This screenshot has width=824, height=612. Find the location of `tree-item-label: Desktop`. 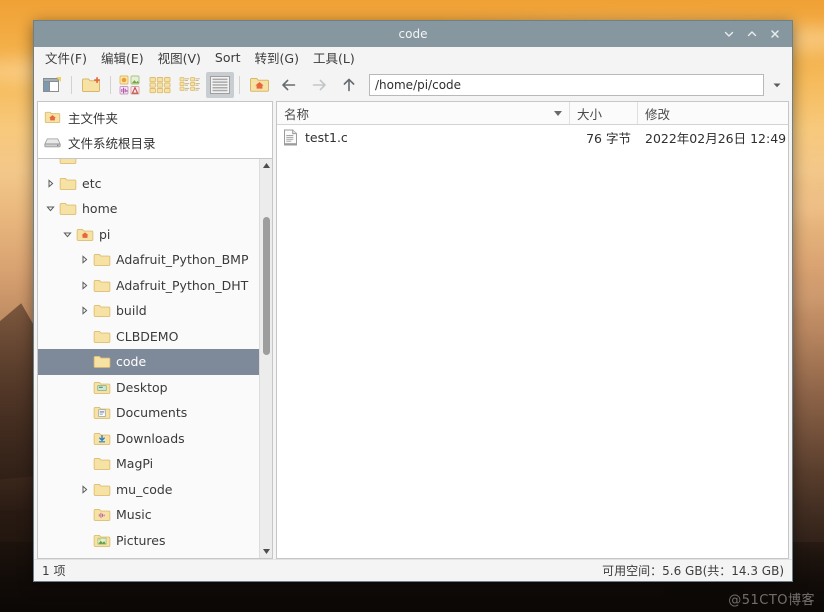

tree-item-label: Desktop is located at coordinates (142, 387).